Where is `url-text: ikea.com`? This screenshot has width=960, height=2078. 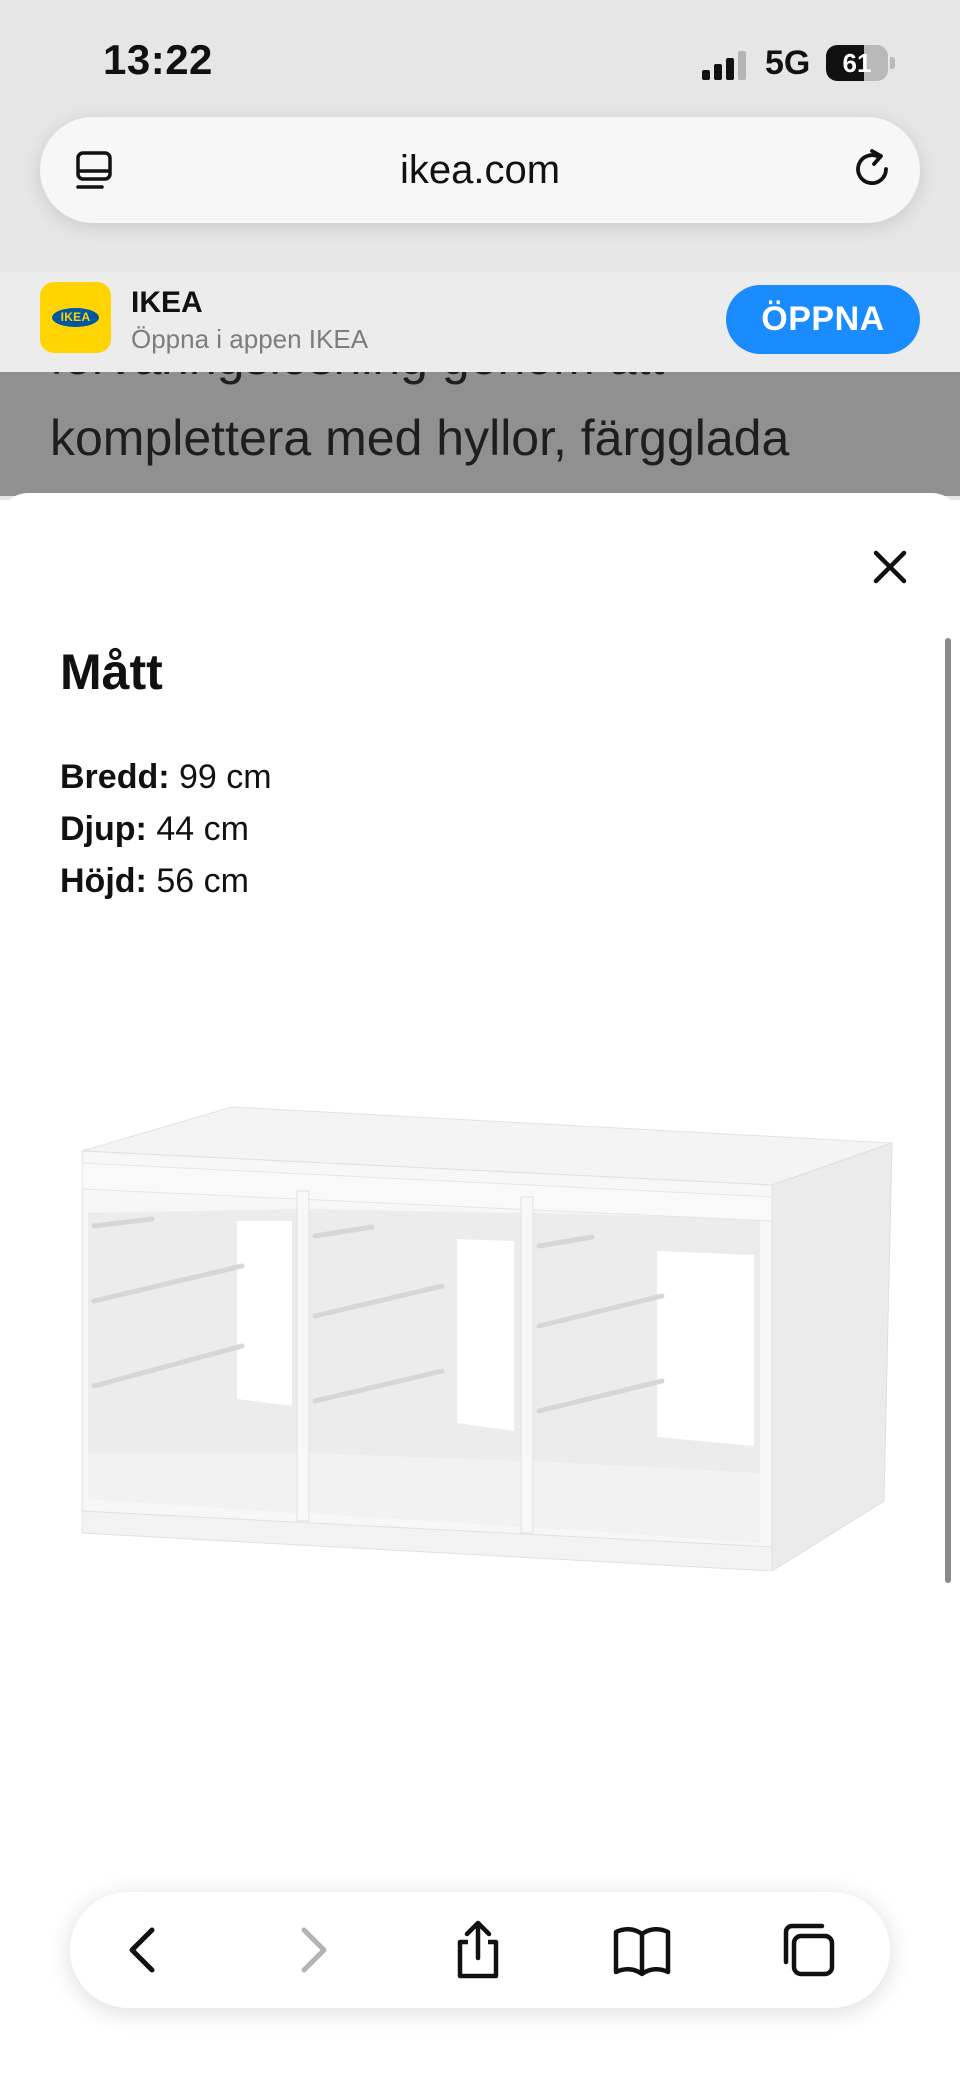
url-text: ikea.com is located at coordinates (480, 170).